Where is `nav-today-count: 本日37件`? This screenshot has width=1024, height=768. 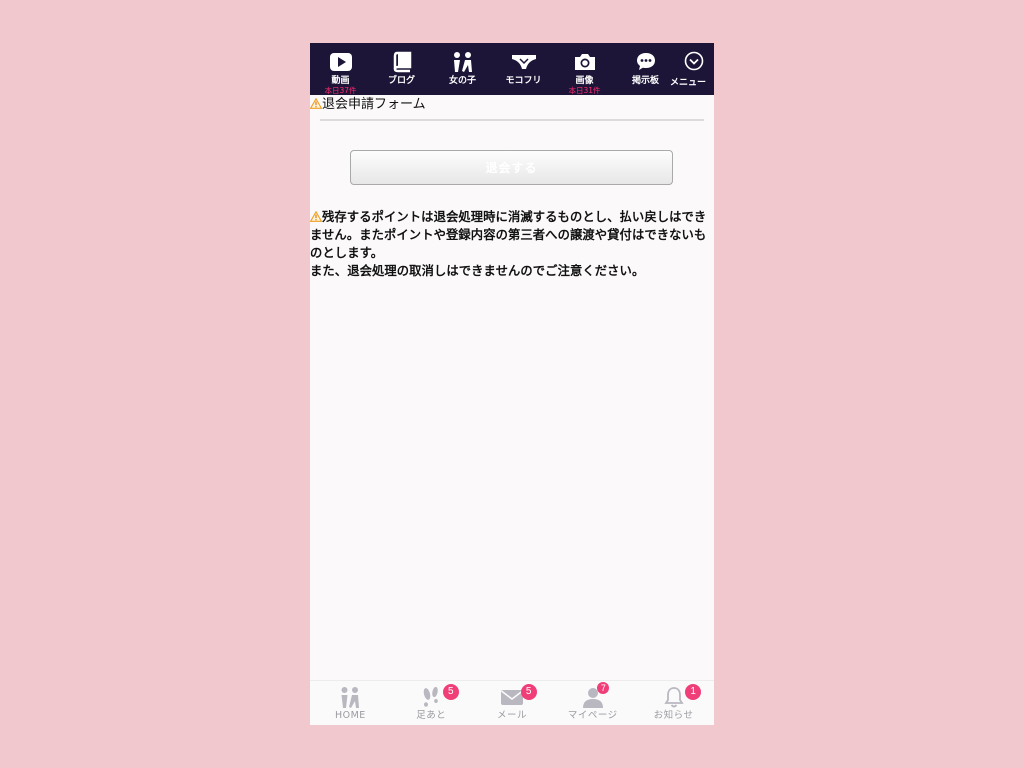 nav-today-count: 本日37件 is located at coordinates (340, 90).